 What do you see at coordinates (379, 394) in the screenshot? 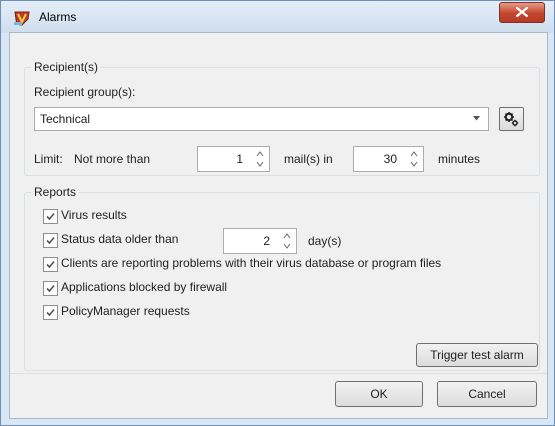
I see `ok-button: OK` at bounding box center [379, 394].